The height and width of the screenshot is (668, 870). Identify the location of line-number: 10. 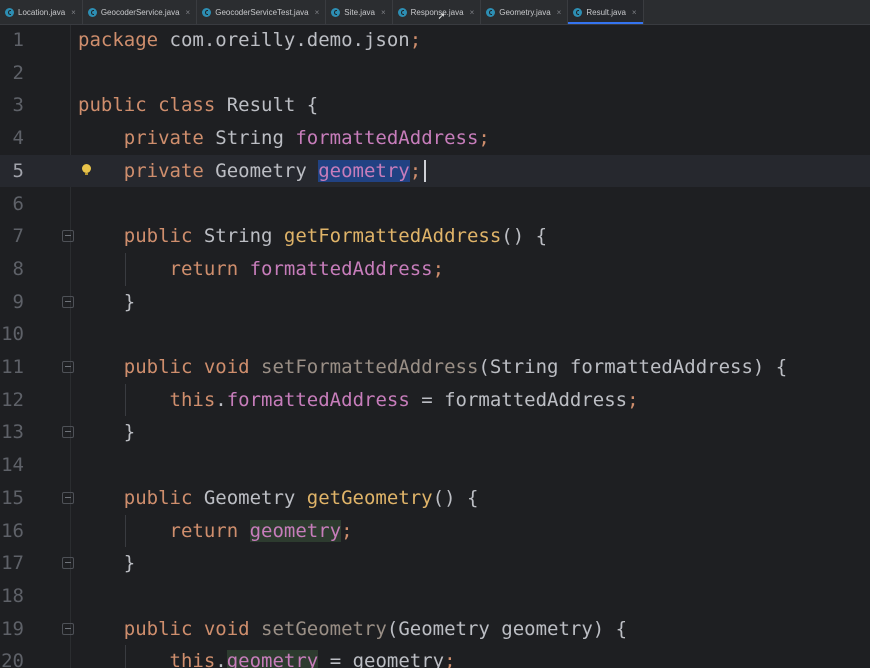
(12, 334).